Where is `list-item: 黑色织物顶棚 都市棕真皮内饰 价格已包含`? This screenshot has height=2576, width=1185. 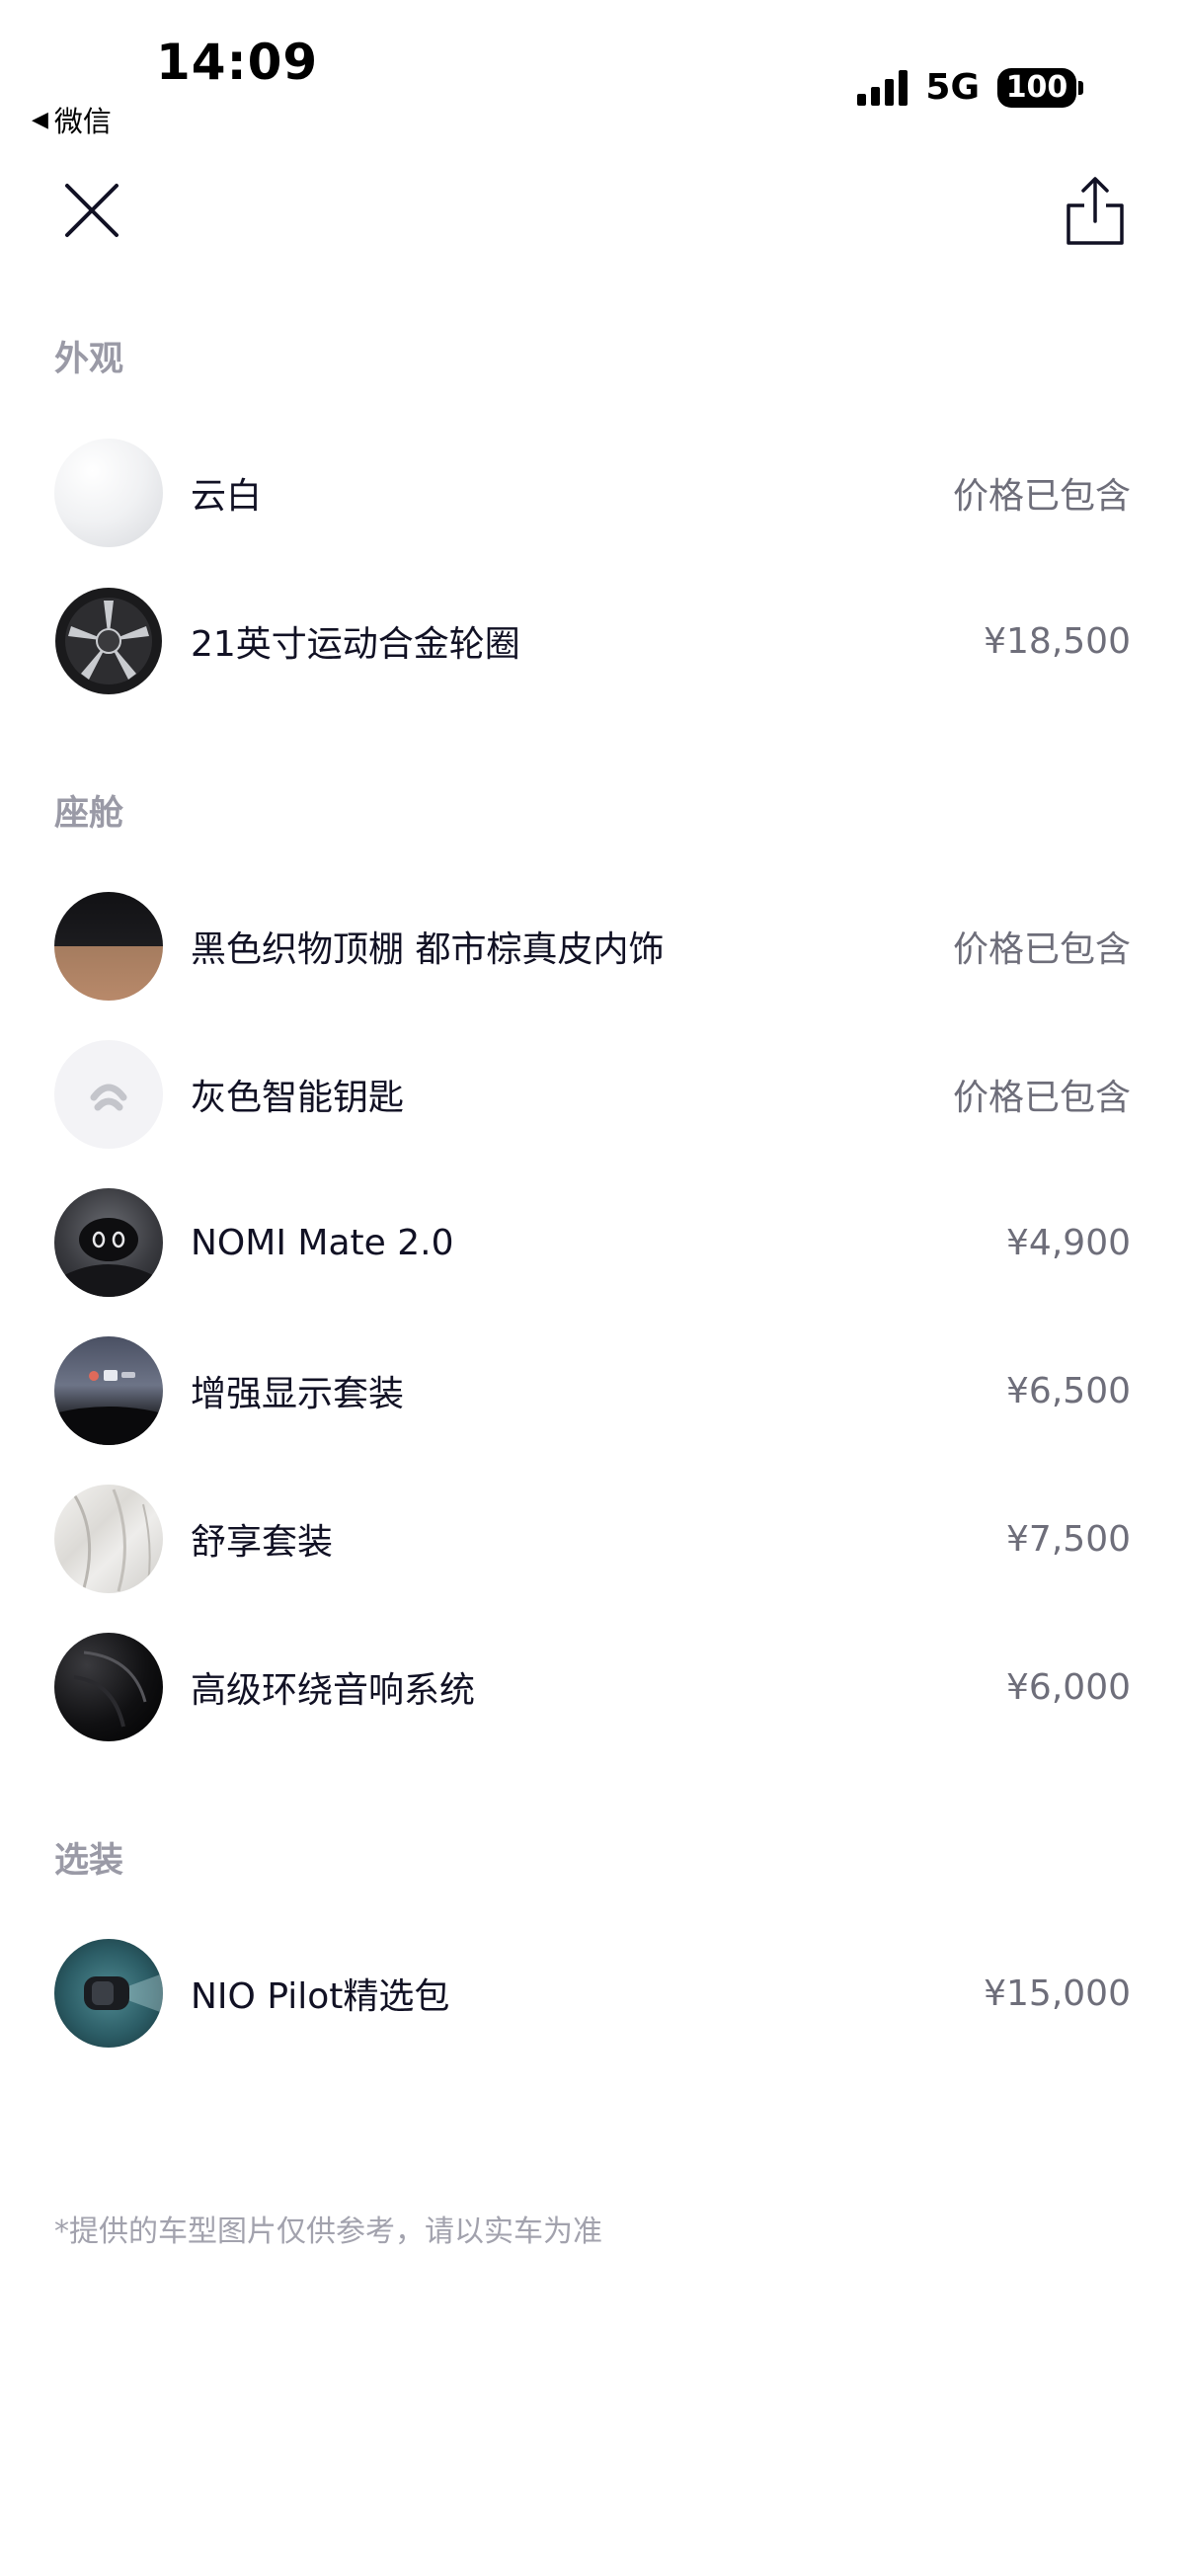
list-item: 黑色织物顶棚 都市棕真皮内饰 价格已包含 is located at coordinates (592, 946).